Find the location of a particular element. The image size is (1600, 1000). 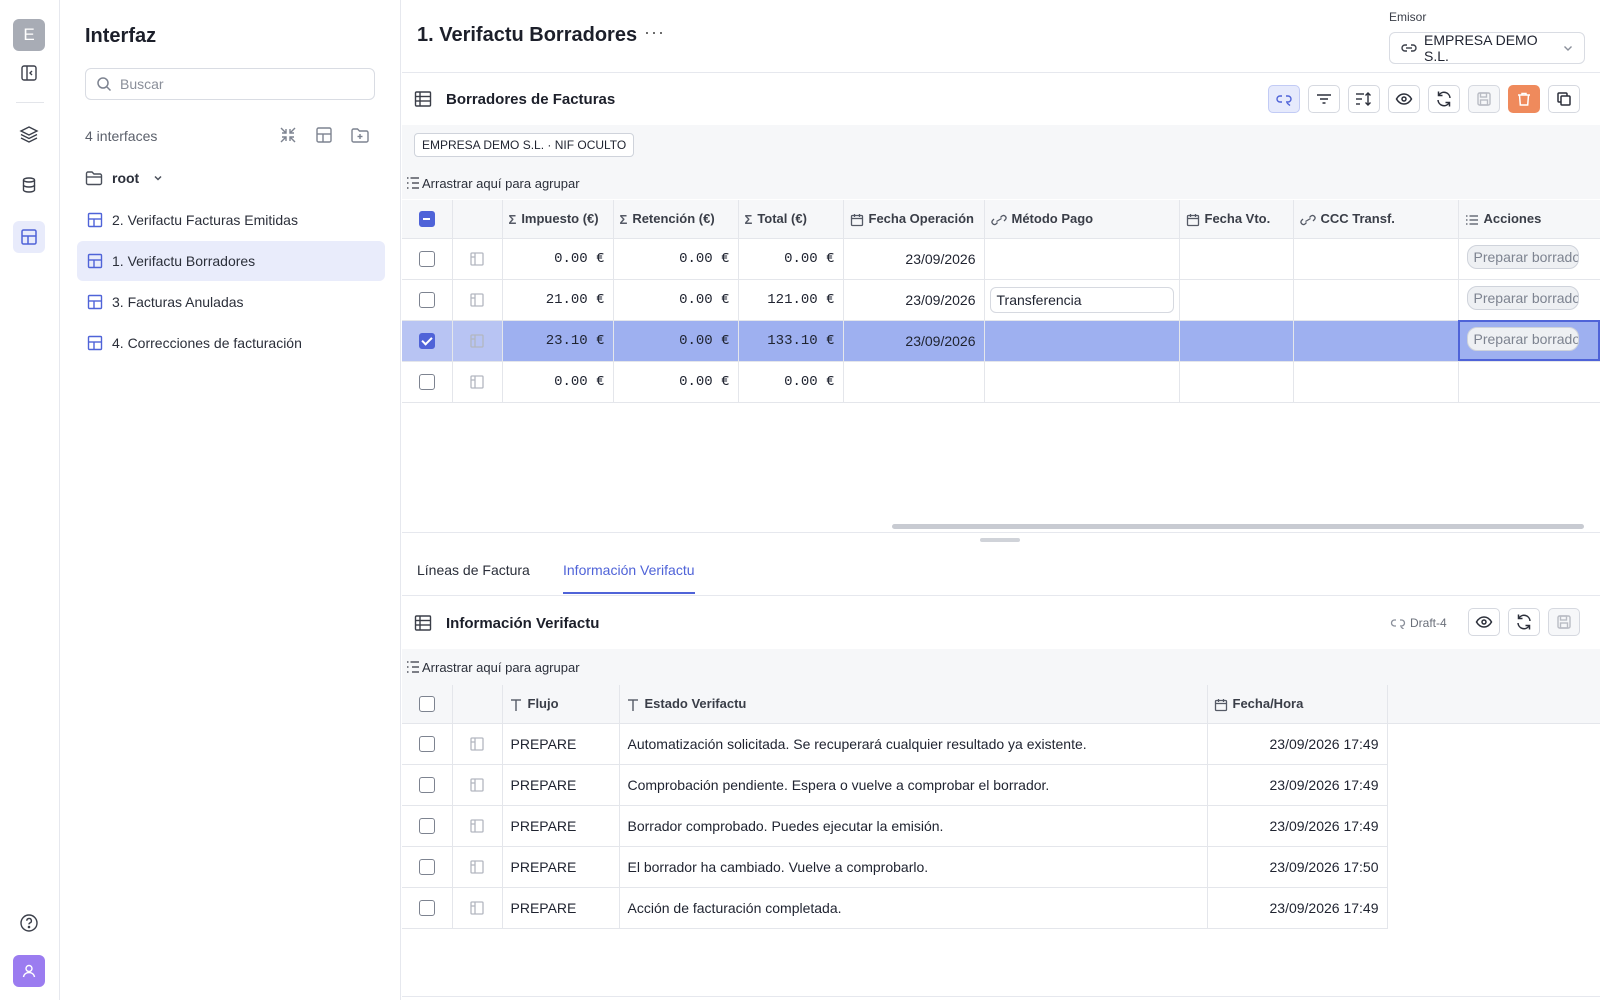

column-header-total: Σ Total (€) is located at coordinates (791, 219).